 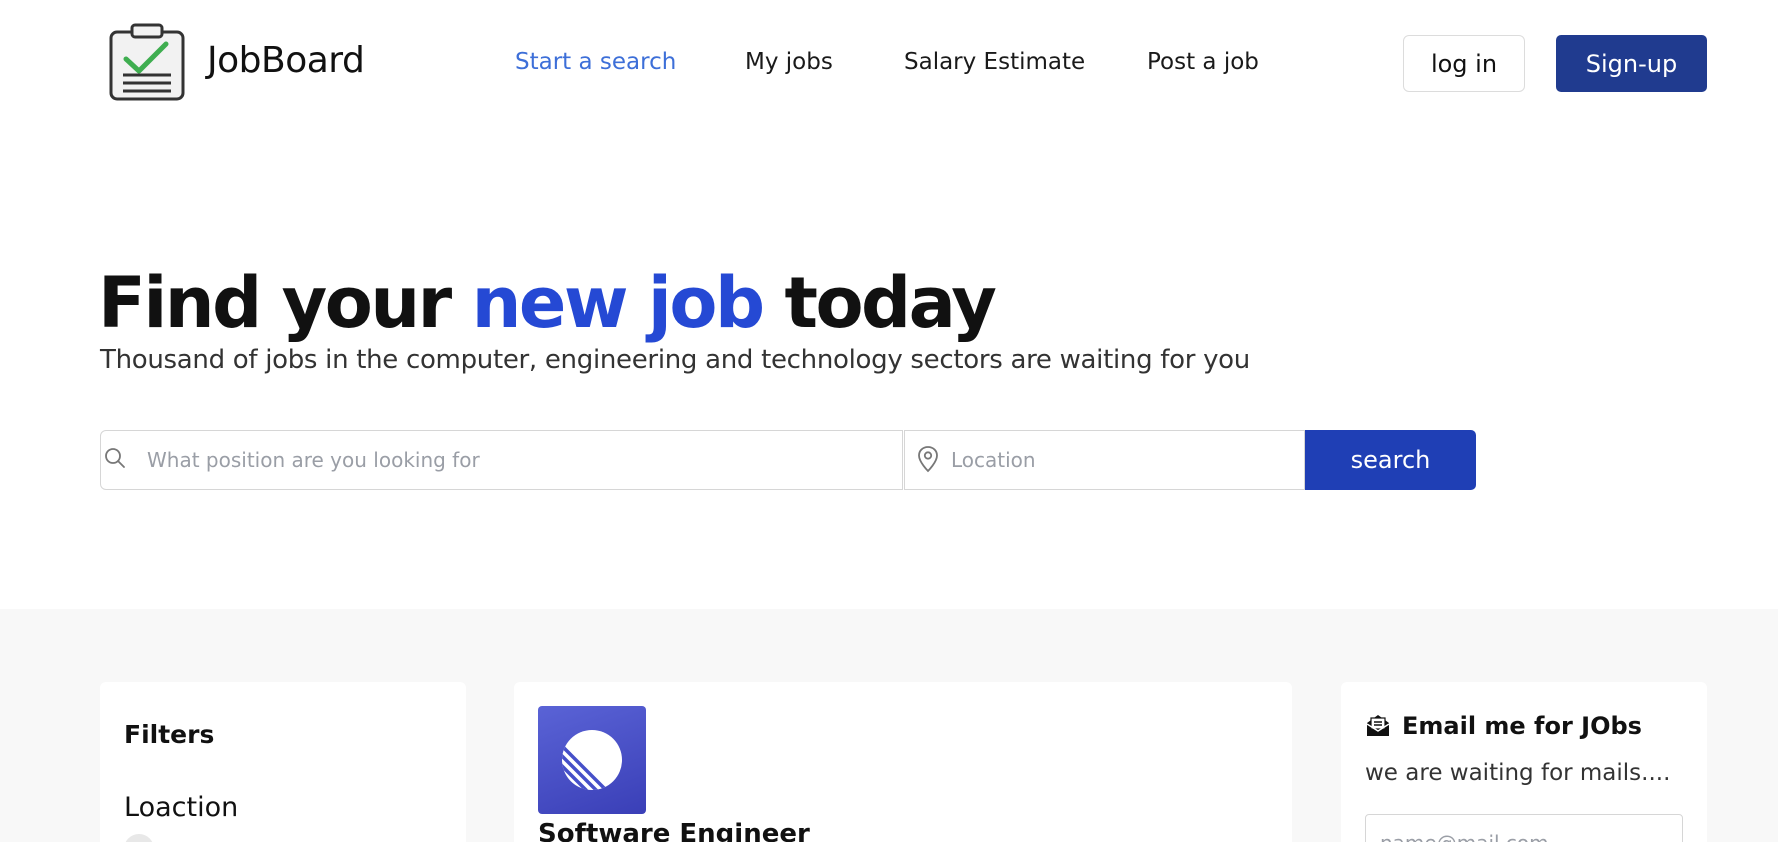 What do you see at coordinates (1390, 460) in the screenshot?
I see `search-button: search` at bounding box center [1390, 460].